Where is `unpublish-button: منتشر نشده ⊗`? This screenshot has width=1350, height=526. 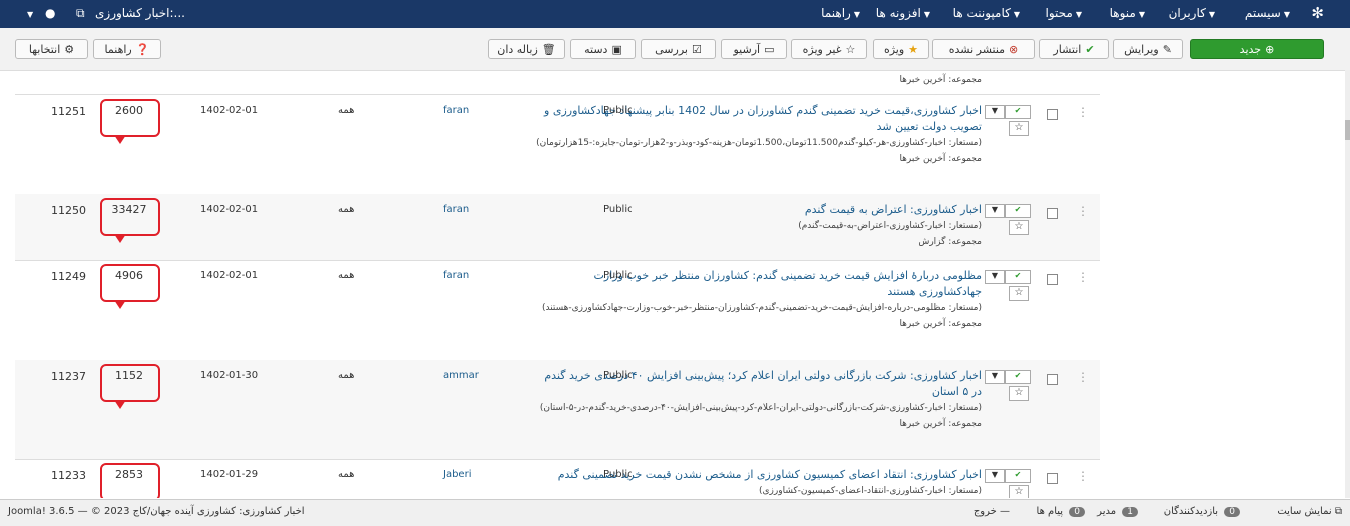
unpublish-button: منتشر نشده ⊗ is located at coordinates (983, 49).